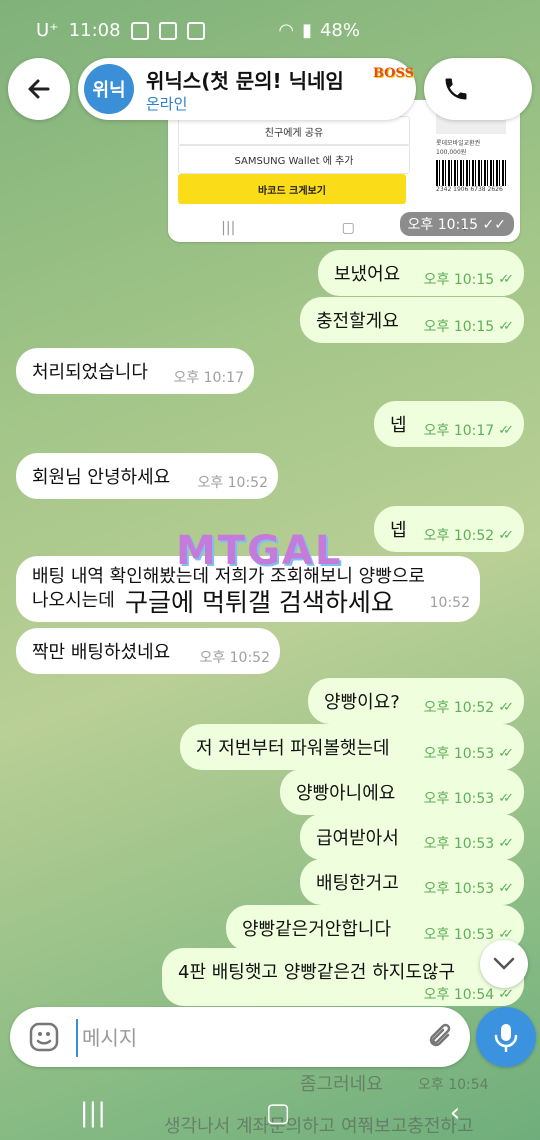 The width and height of the screenshot is (540, 1140). I want to click on message-composer, so click(240, 1037).